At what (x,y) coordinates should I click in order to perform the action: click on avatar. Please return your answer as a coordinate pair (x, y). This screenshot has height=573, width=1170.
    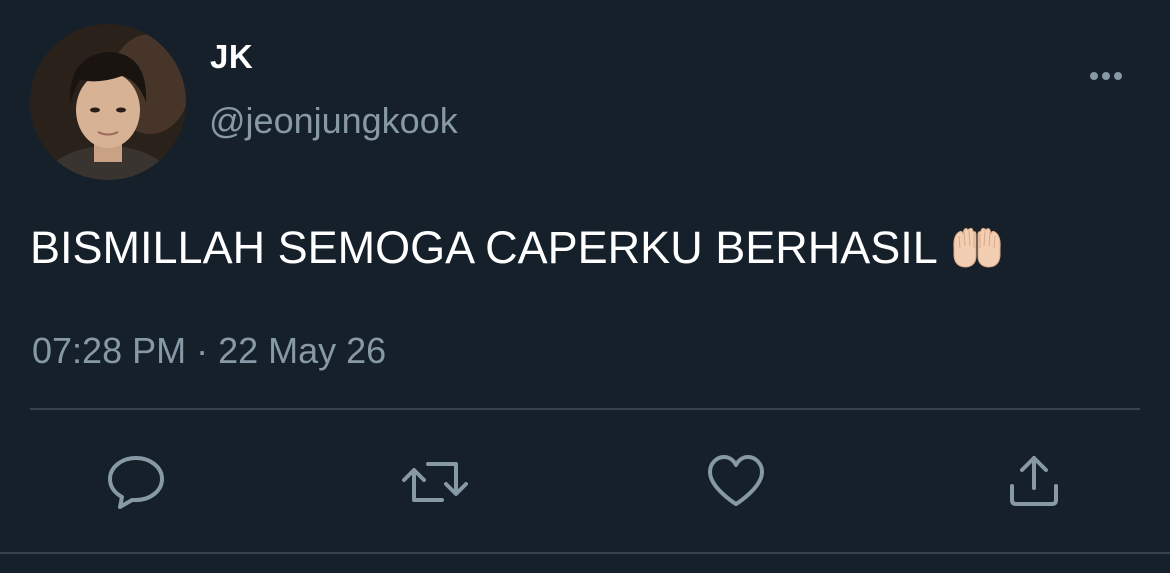
    Looking at the image, I should click on (108, 102).